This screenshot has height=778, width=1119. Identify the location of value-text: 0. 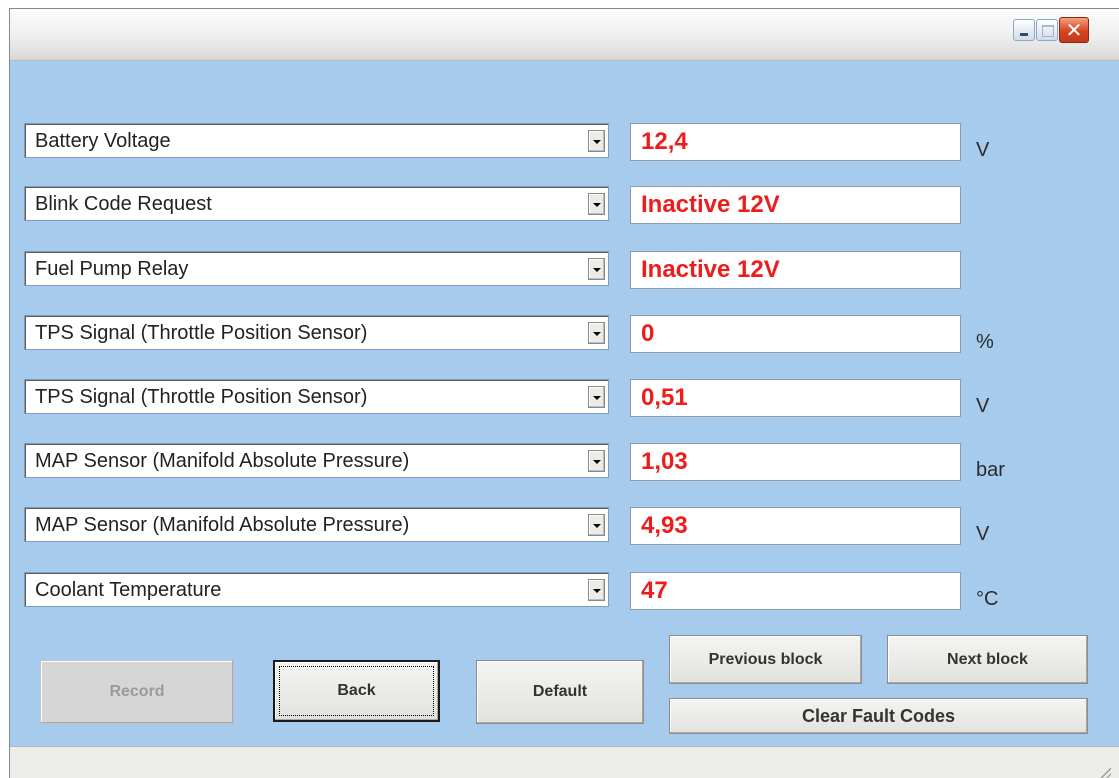
(648, 333).